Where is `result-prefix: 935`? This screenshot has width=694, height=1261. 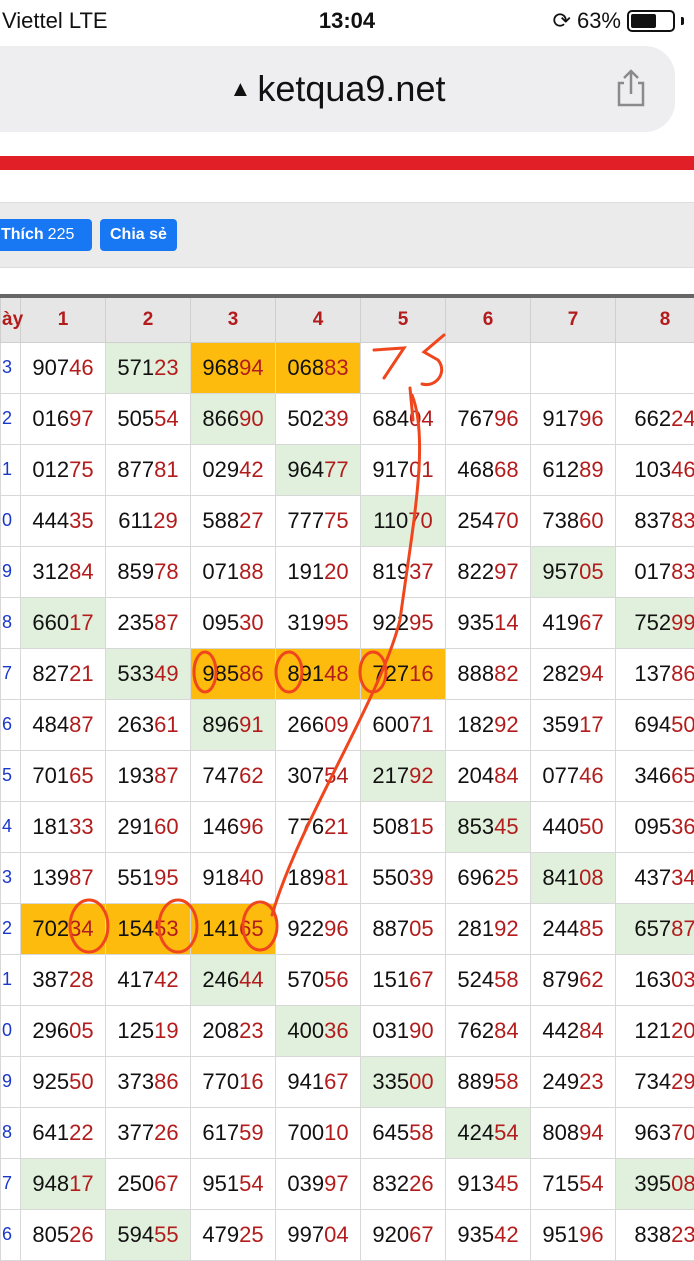
result-prefix: 935 is located at coordinates (475, 622).